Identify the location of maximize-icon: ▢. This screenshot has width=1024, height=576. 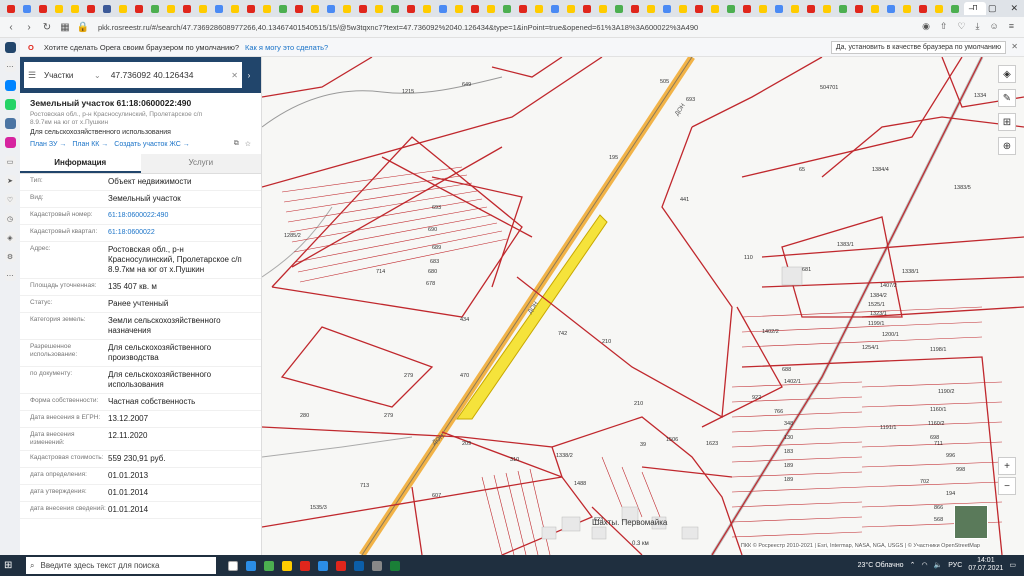
(992, 8).